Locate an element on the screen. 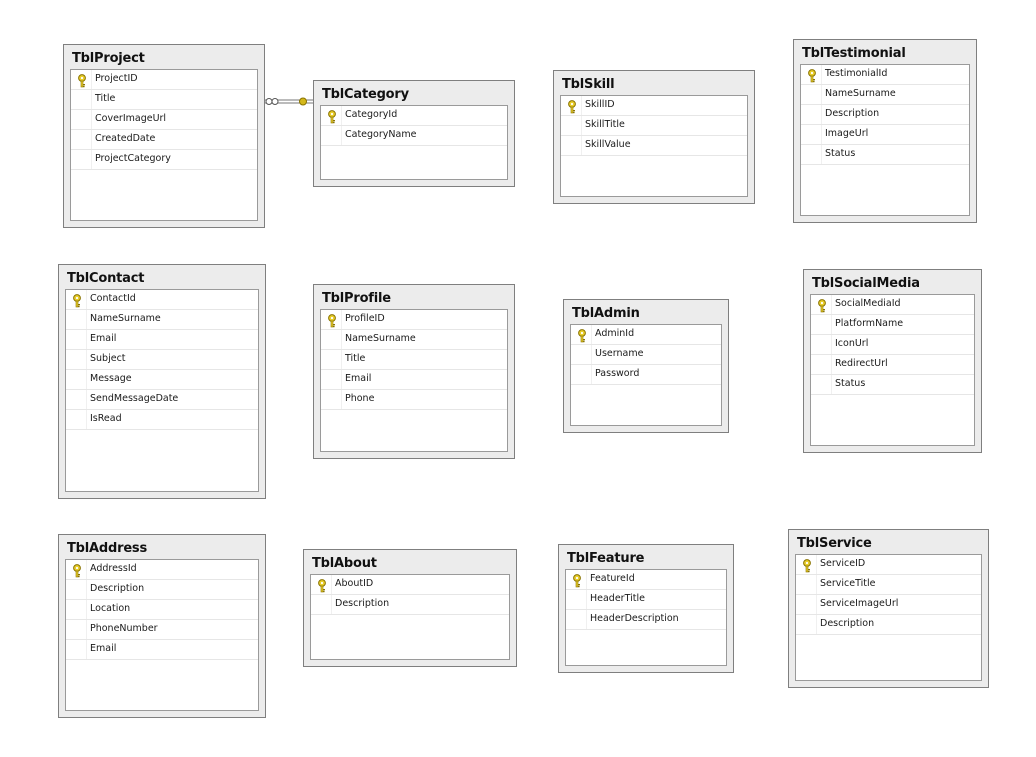 Image resolution: width=1036 pixels, height=757 pixels. column-name: ProfileID is located at coordinates (365, 318).